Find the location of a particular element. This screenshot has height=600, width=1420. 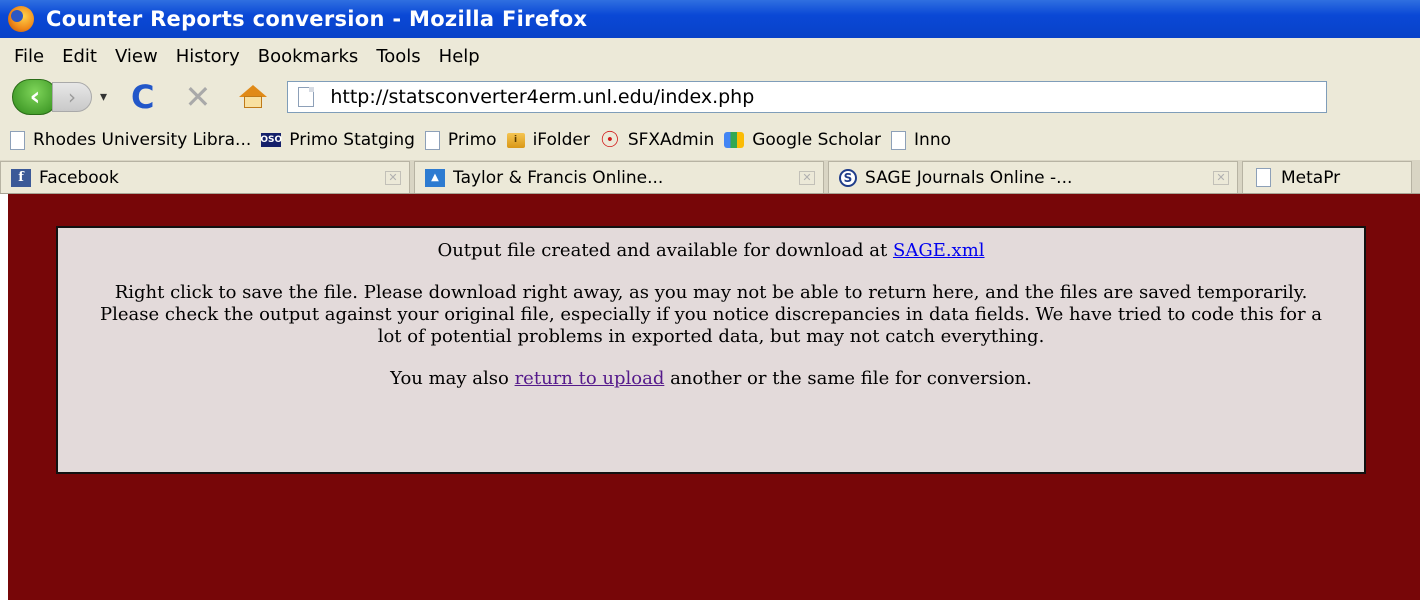

tab-label: MetaPr is located at coordinates (1311, 177).